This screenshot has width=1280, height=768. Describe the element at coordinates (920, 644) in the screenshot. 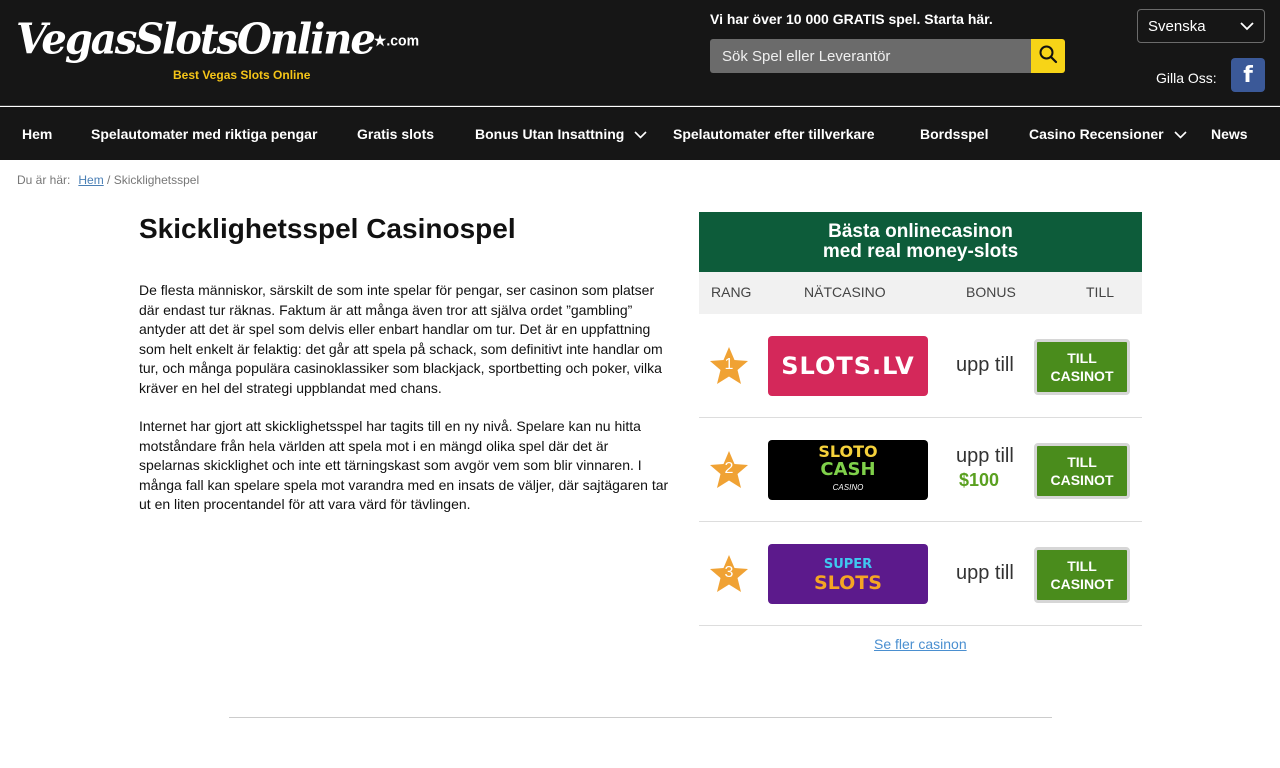

I see `see-more-casinos-link: Se fler casinon` at that location.